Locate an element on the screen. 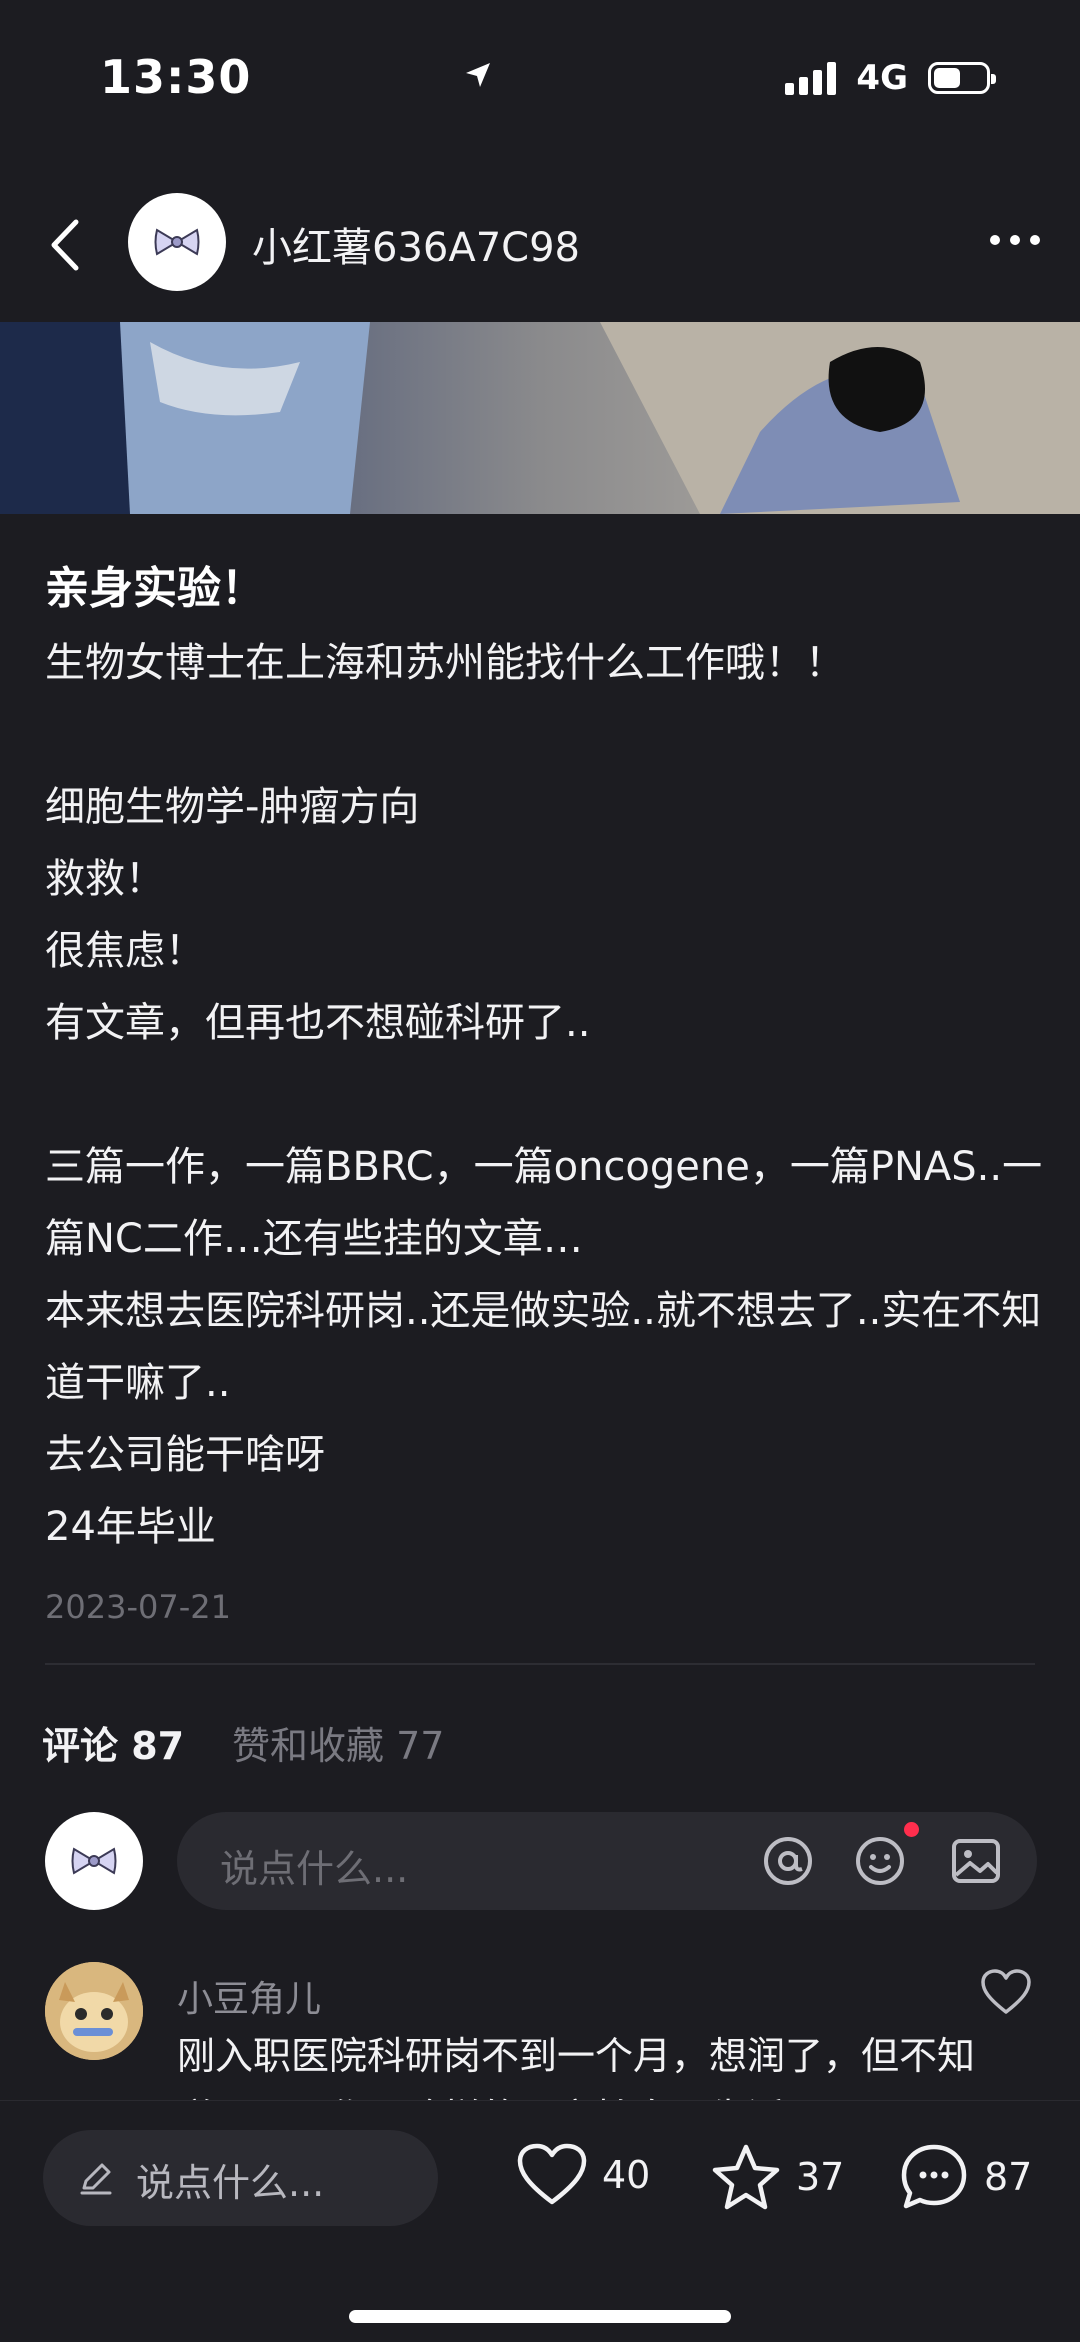 The image size is (1080, 2342). chat-bubble-icon is located at coordinates (934, 2176).